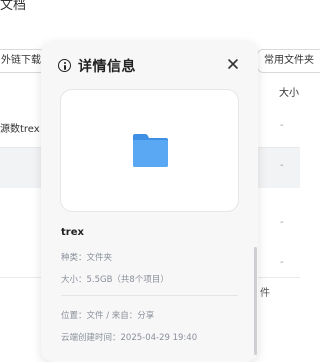 The height and width of the screenshot is (362, 320). I want to click on file-type: 种类：文件夹, so click(87, 258).